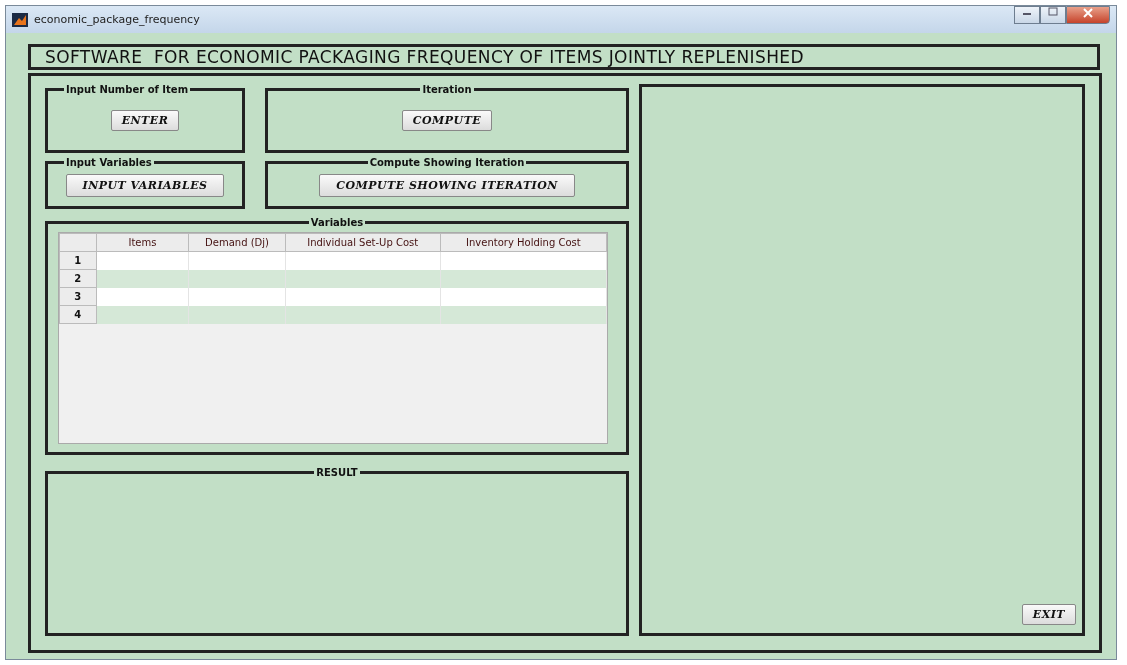  Describe the element at coordinates (145, 120) in the screenshot. I see `action-button: ENTER` at that location.